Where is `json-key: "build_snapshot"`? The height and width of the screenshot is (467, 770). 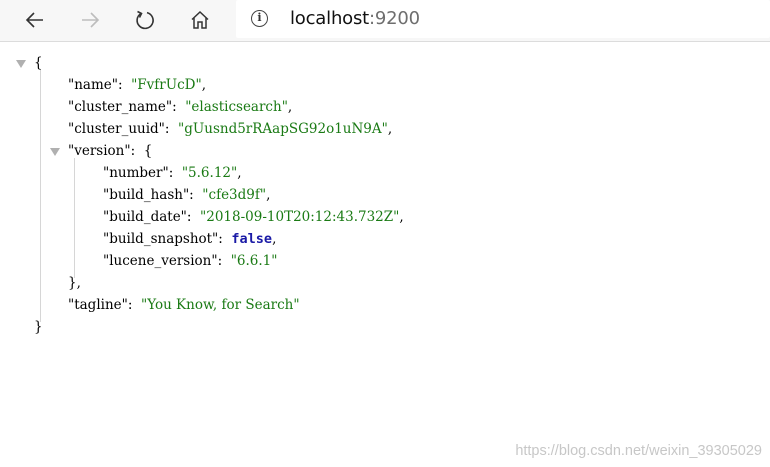
json-key: "build_snapshot" is located at coordinates (161, 239).